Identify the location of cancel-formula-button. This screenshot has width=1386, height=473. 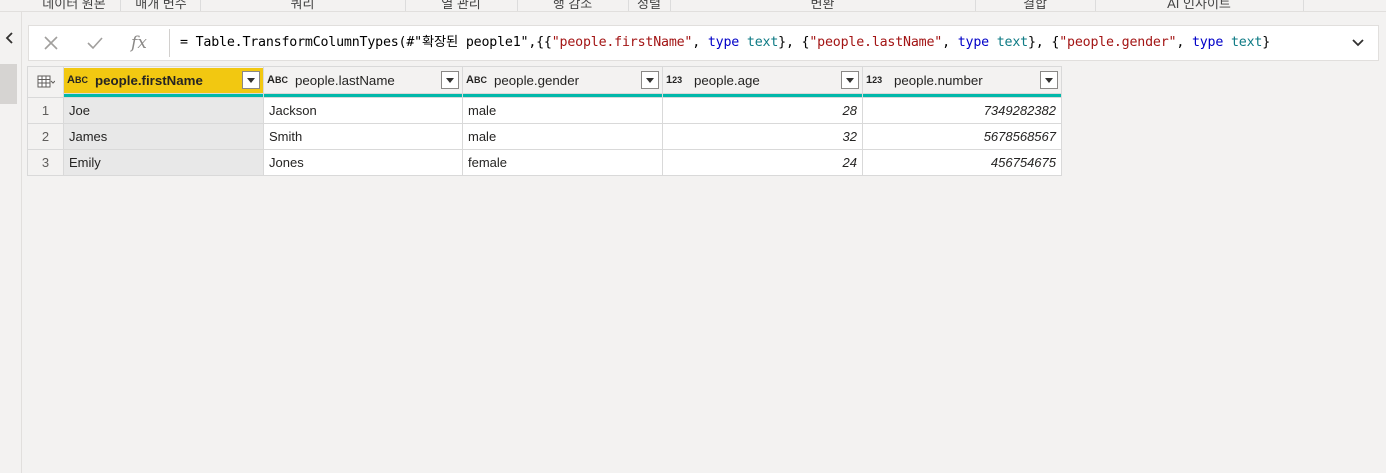
(51, 43).